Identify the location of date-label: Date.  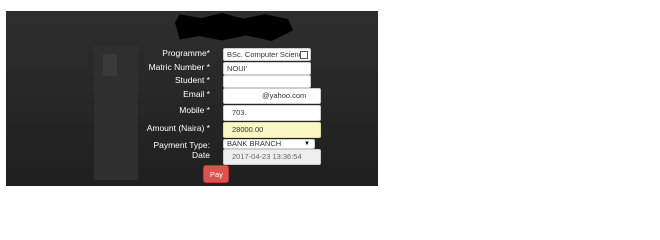
(201, 155).